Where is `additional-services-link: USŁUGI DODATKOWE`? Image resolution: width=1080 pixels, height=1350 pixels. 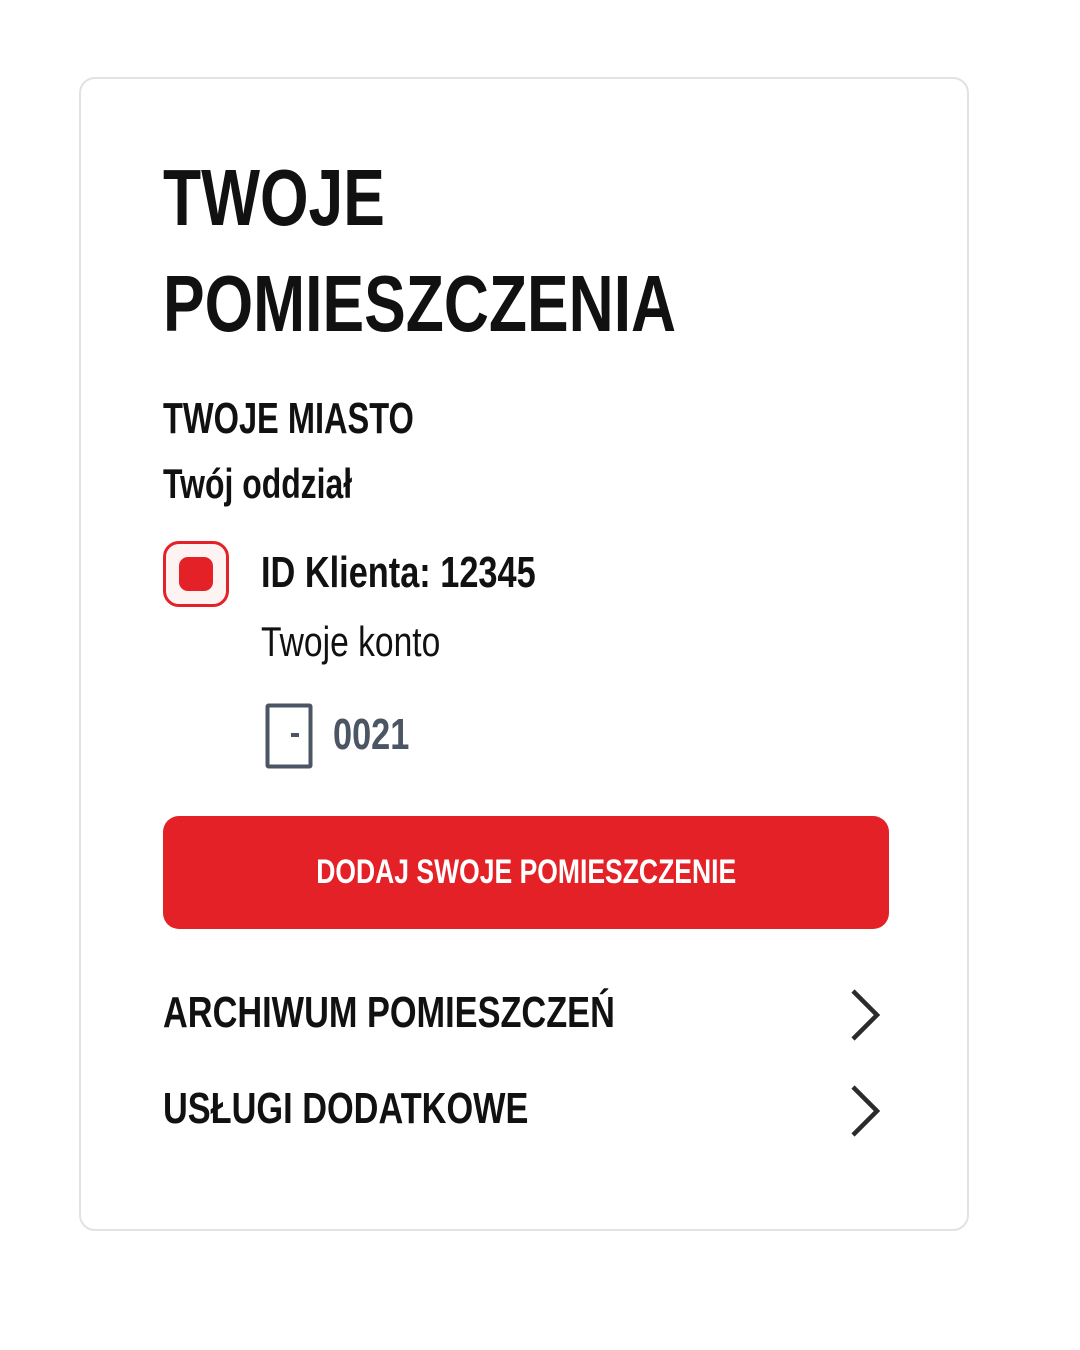 additional-services-link: USŁUGI DODATKOWE is located at coordinates (523, 1110).